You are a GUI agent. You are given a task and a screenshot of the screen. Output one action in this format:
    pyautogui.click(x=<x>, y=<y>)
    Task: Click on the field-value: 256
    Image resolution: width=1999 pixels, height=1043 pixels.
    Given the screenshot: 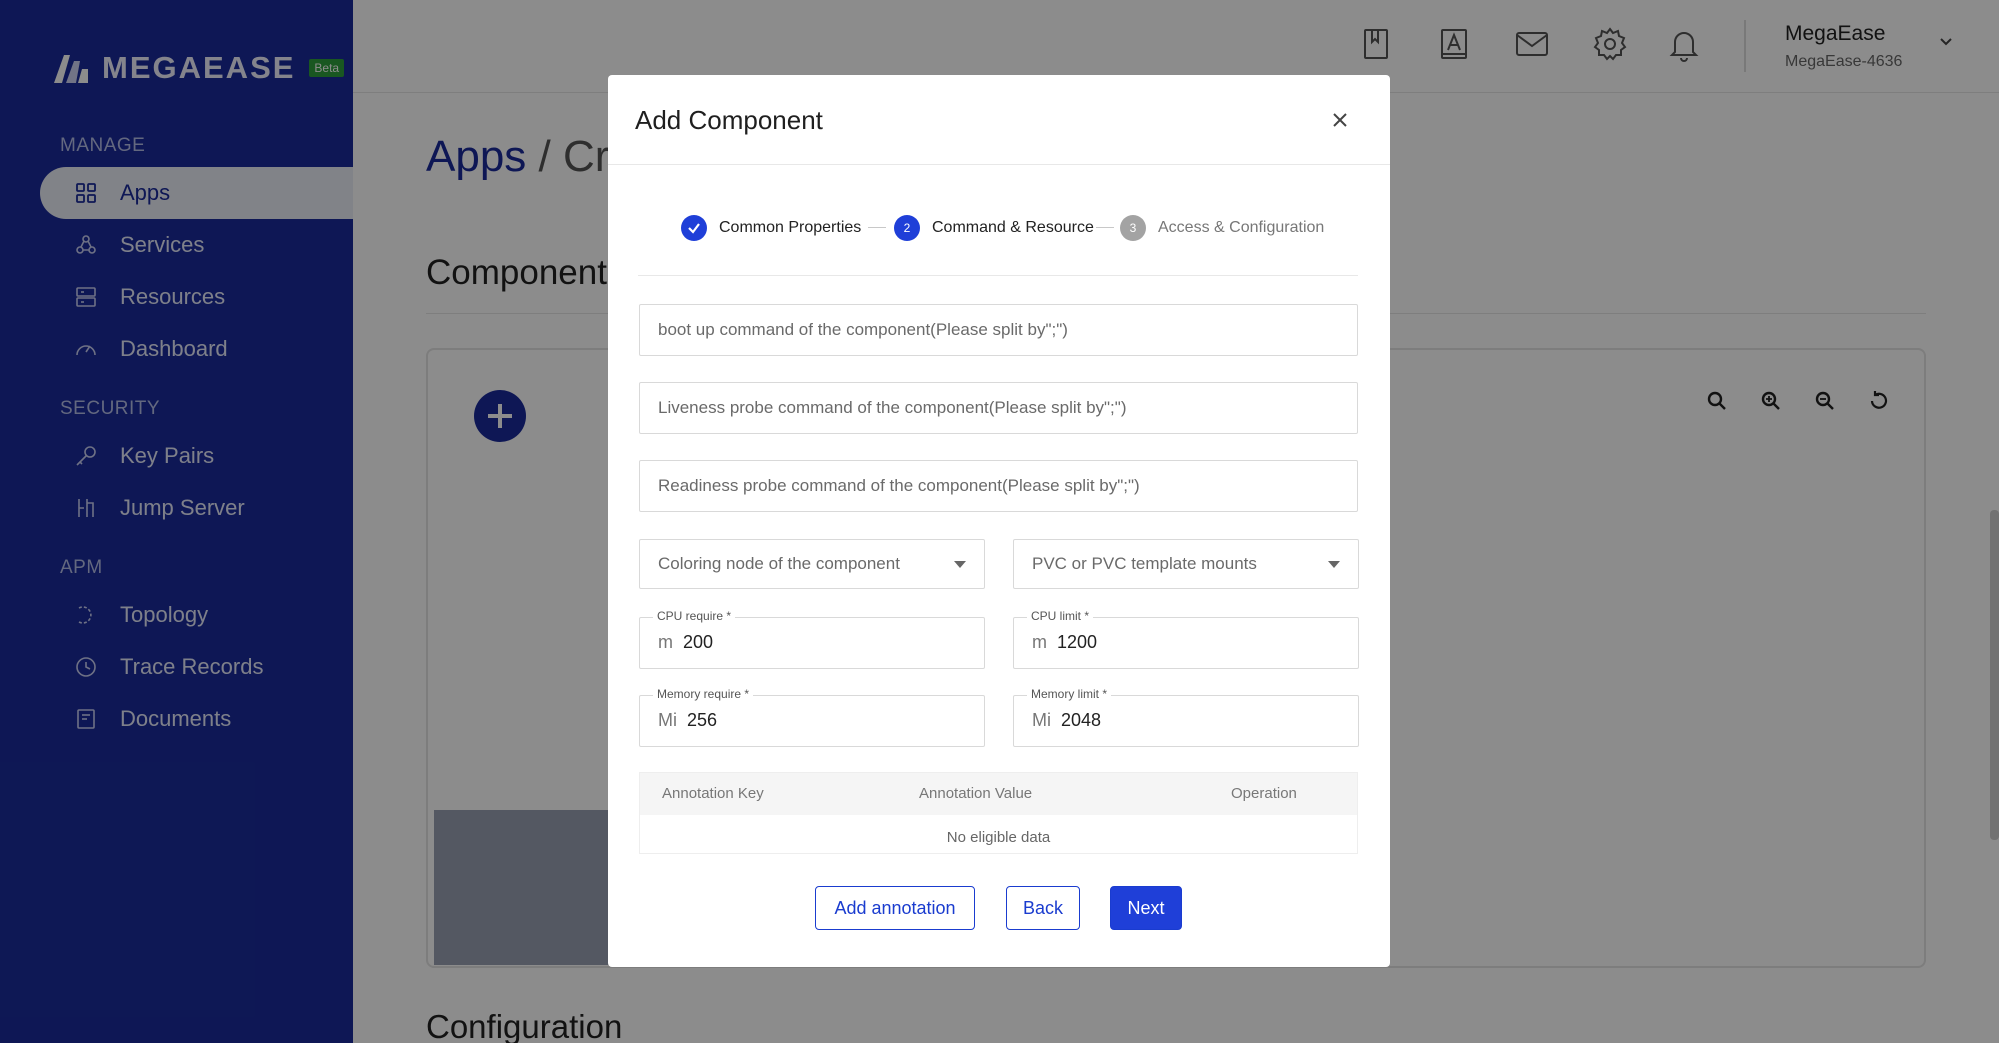 What is the action you would take?
    pyautogui.click(x=702, y=720)
    